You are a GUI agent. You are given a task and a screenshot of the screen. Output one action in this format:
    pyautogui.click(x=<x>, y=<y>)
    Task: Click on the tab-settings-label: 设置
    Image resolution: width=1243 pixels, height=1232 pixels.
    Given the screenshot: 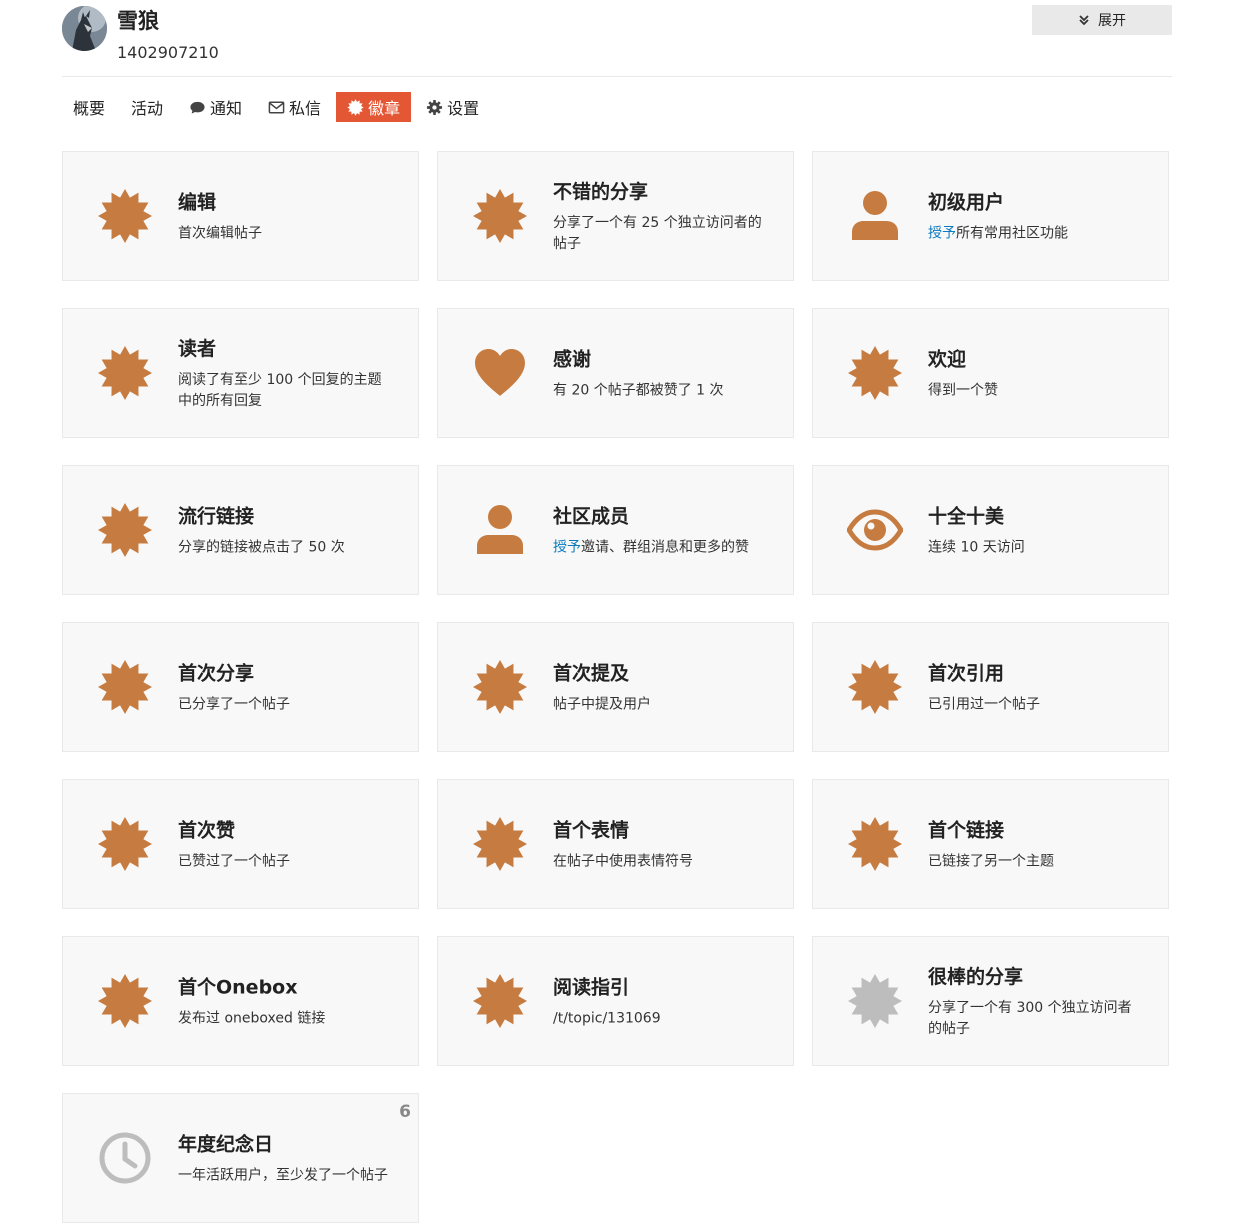 What is the action you would take?
    pyautogui.click(x=463, y=108)
    